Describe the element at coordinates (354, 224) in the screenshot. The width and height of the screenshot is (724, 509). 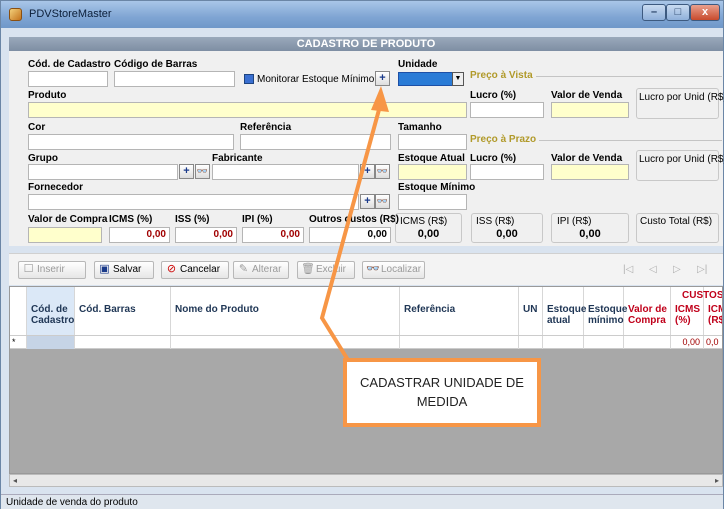
I see `annotation-arrow` at that location.